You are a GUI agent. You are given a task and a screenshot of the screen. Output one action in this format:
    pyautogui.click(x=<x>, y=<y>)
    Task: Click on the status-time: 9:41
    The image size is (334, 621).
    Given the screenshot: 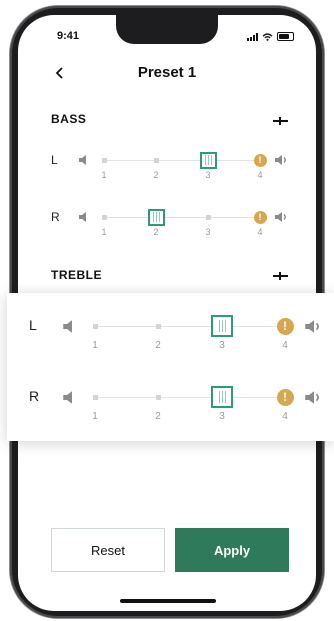 What is the action you would take?
    pyautogui.click(x=68, y=36)
    